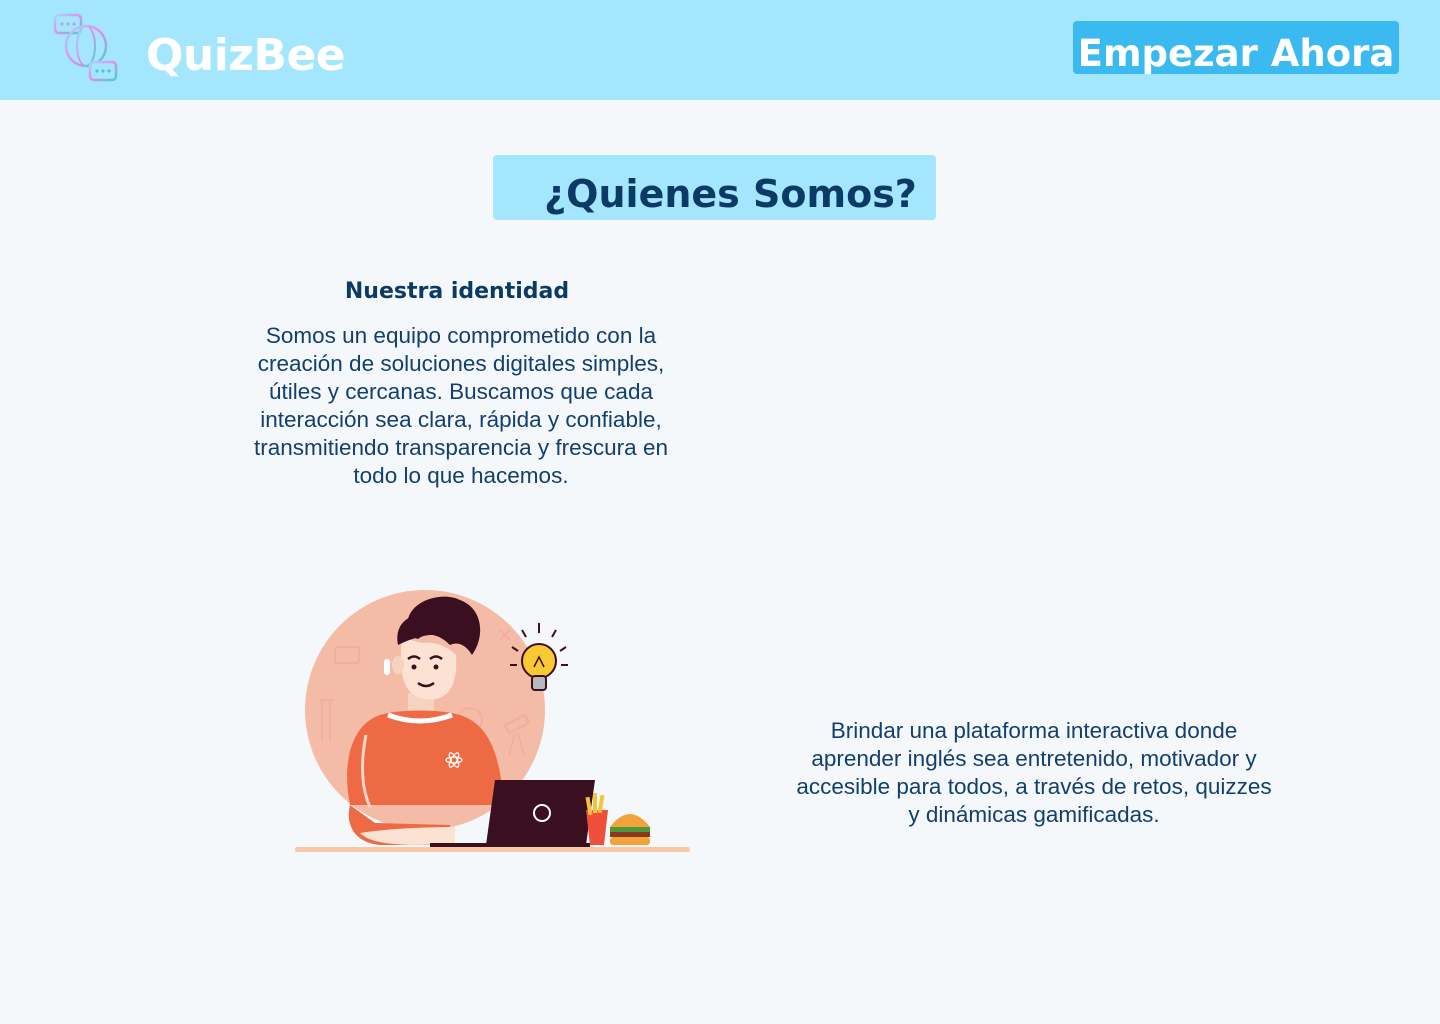 This screenshot has width=1440, height=1024. I want to click on site-header: QuizBee Empezar Ahora, so click(720, 50).